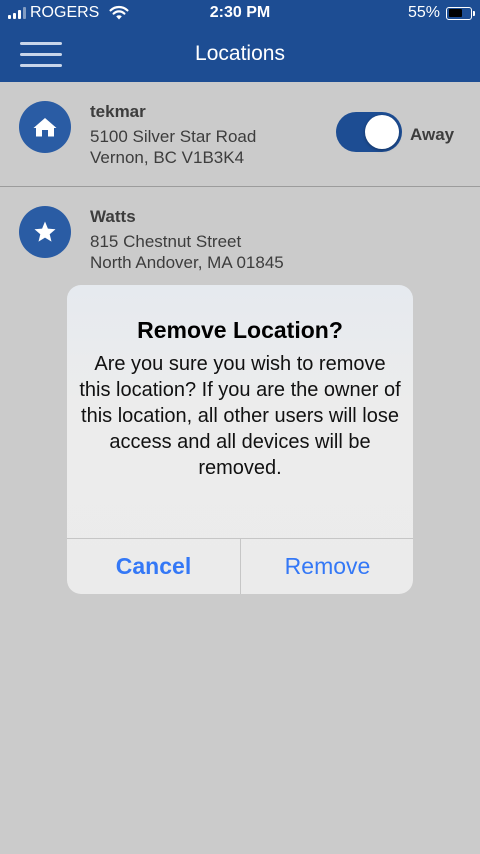  Describe the element at coordinates (45, 127) in the screenshot. I see `home-icon` at that location.